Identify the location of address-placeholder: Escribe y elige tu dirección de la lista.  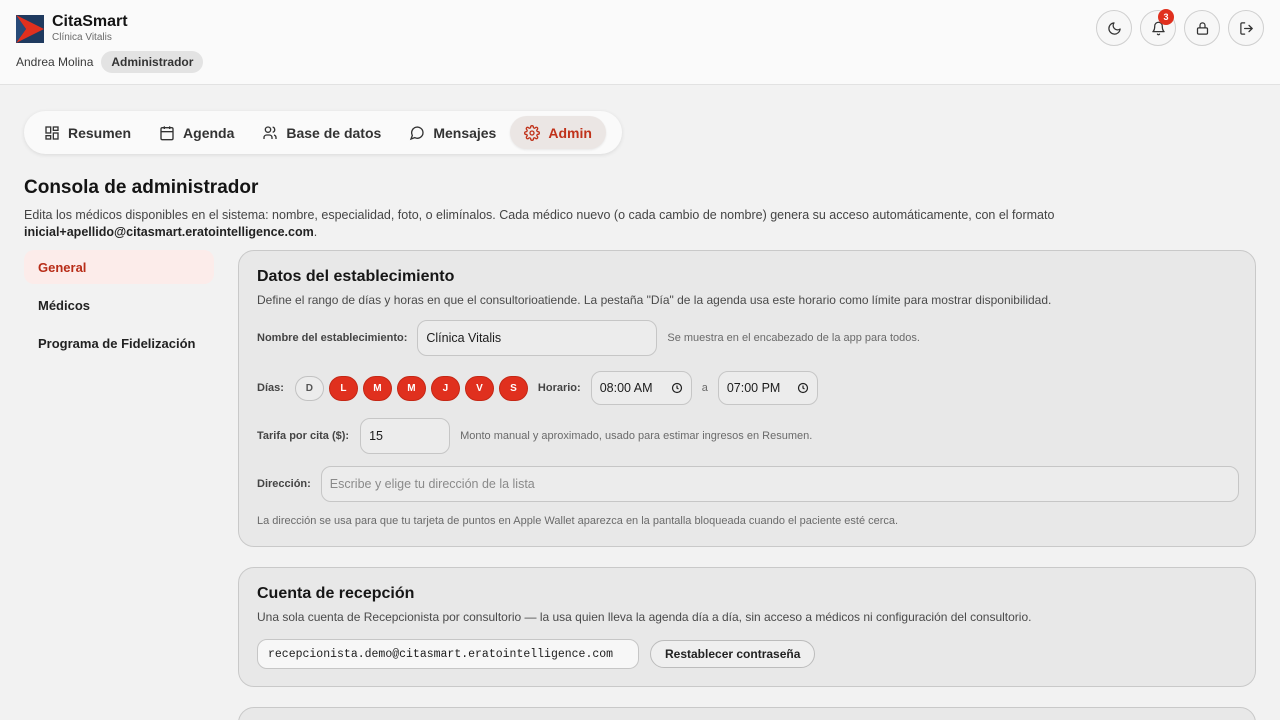
(432, 484).